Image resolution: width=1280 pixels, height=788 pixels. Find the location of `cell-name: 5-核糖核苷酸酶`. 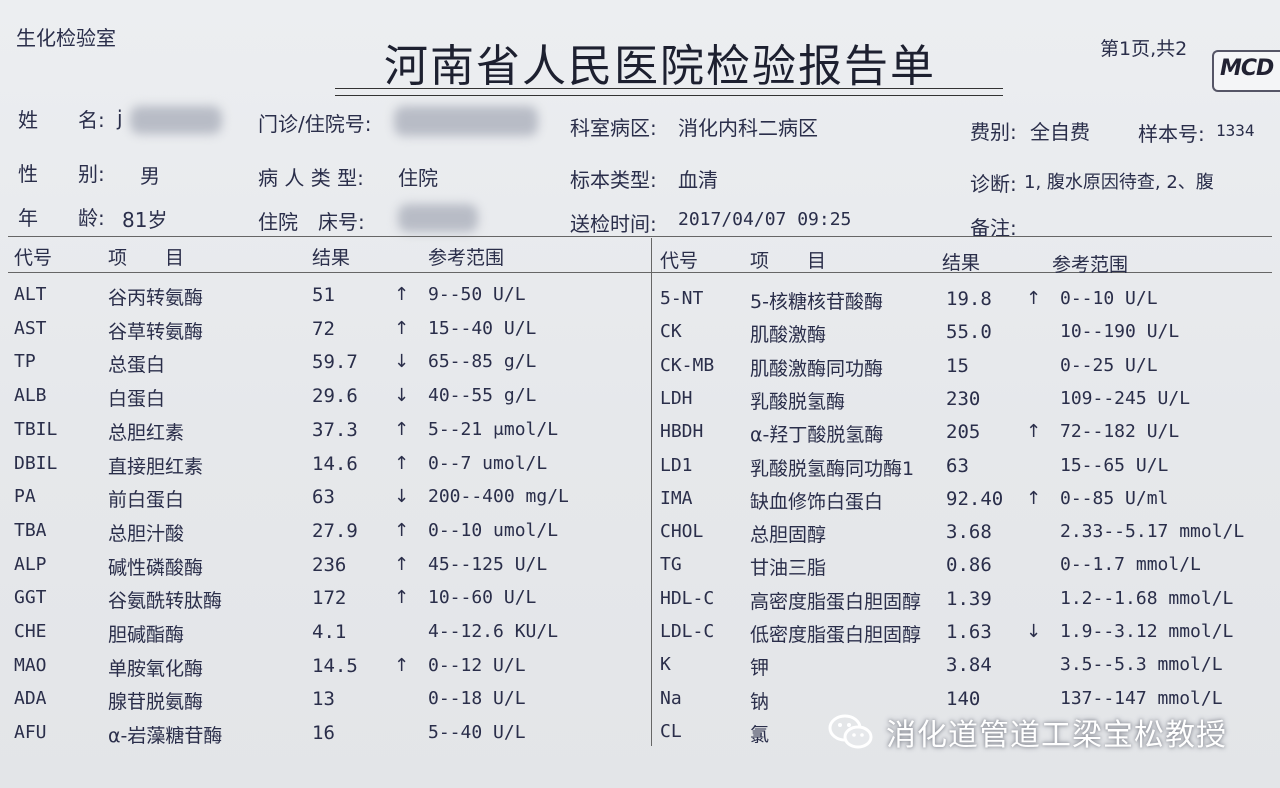

cell-name: 5-核糖核苷酸酶 is located at coordinates (816, 302).